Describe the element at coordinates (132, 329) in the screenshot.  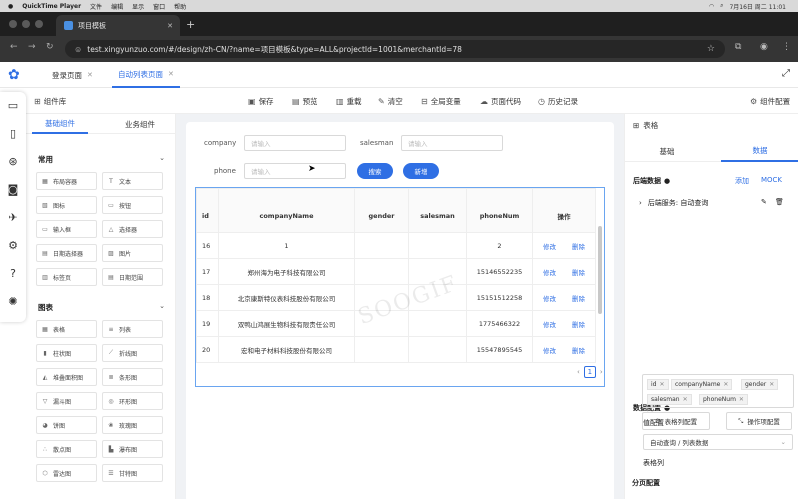
I see `comp-list: ≡ 列表` at that location.